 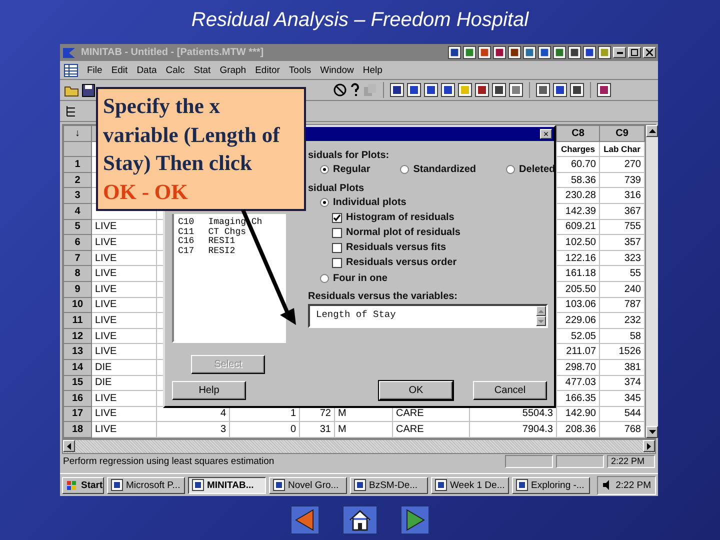 What do you see at coordinates (416, 390) in the screenshot?
I see `ok-button: OK` at bounding box center [416, 390].